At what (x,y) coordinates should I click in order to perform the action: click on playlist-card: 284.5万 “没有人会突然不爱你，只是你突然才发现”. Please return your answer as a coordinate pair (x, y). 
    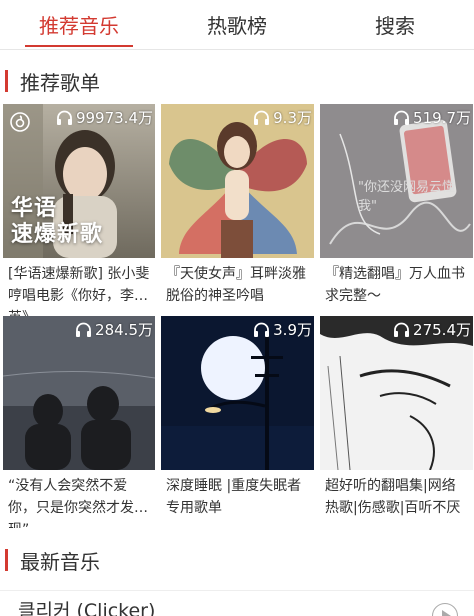
    Looking at the image, I should click on (79, 422).